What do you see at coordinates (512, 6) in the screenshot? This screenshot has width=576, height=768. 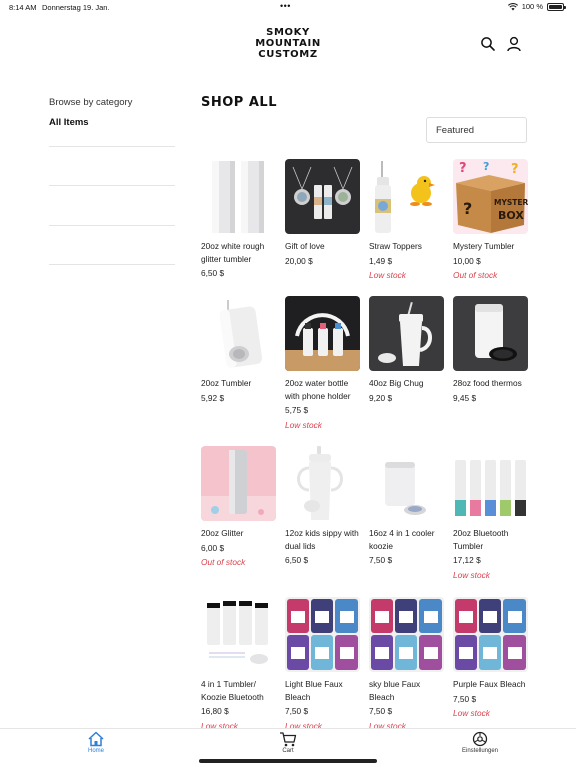 I see `wifi-icon` at bounding box center [512, 6].